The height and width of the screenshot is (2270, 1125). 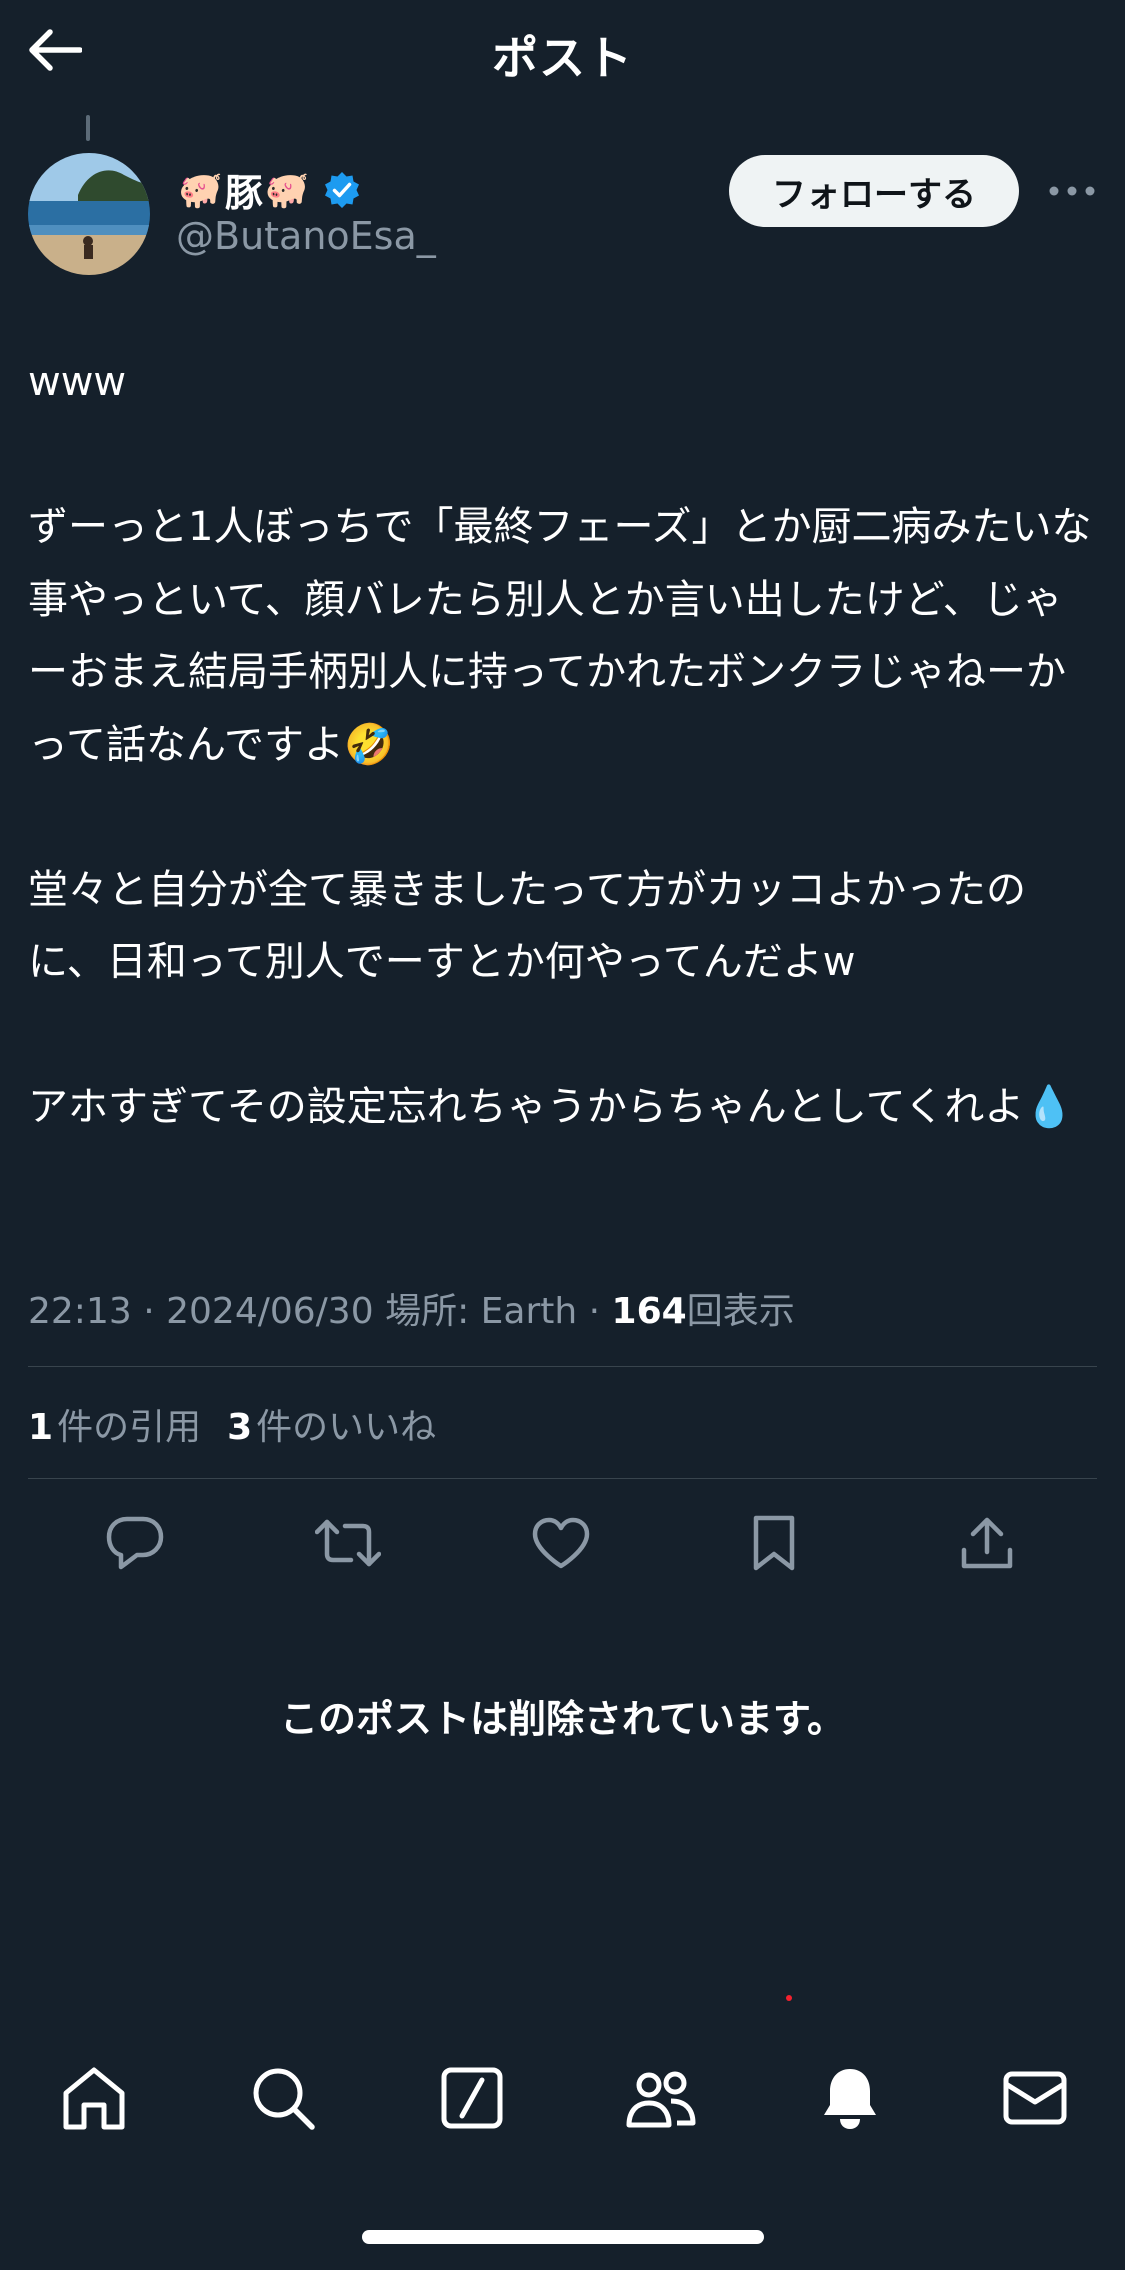 I want to click on likes-stat: 3 件のいいね, so click(x=331, y=1424).